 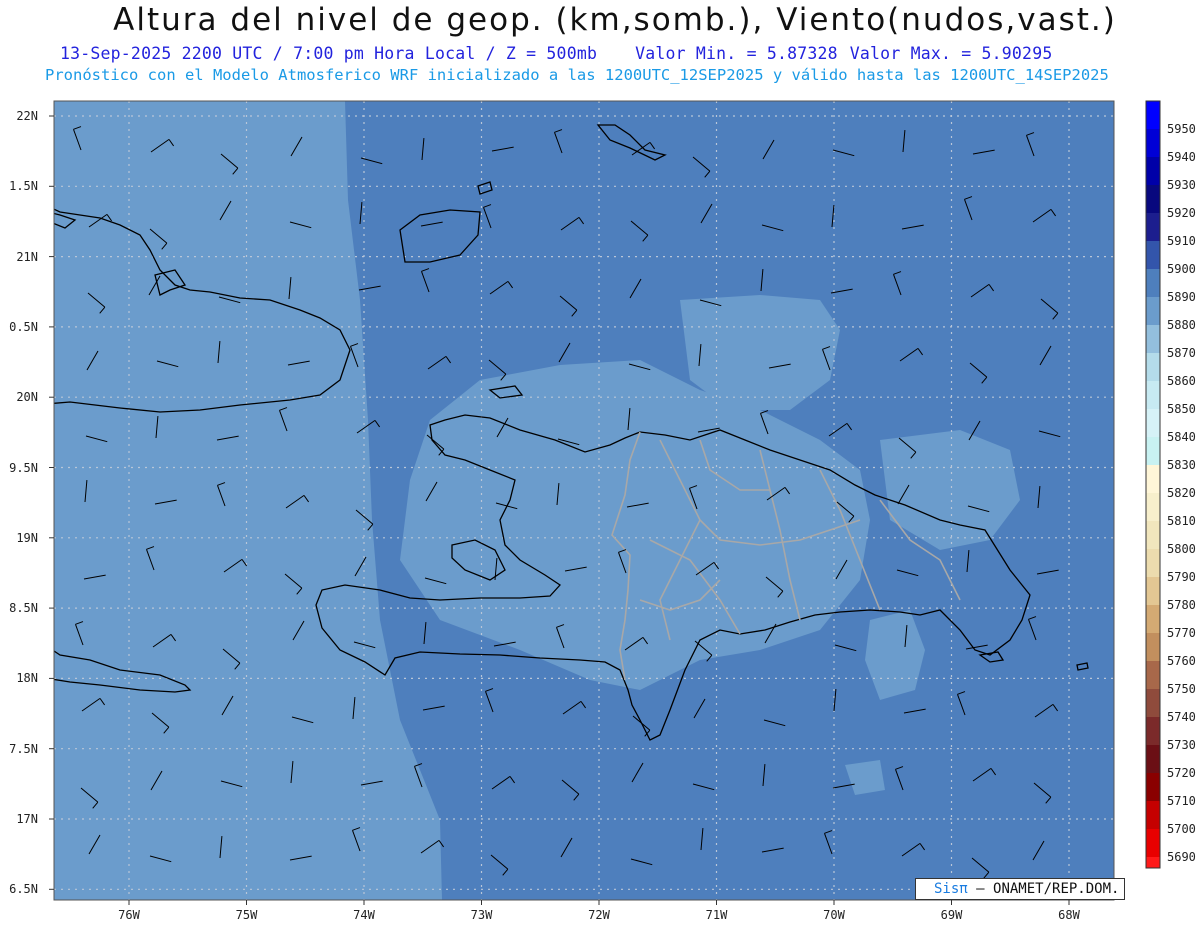 I want to click on colorbar-level-label: 5910, so click(x=1181, y=241).